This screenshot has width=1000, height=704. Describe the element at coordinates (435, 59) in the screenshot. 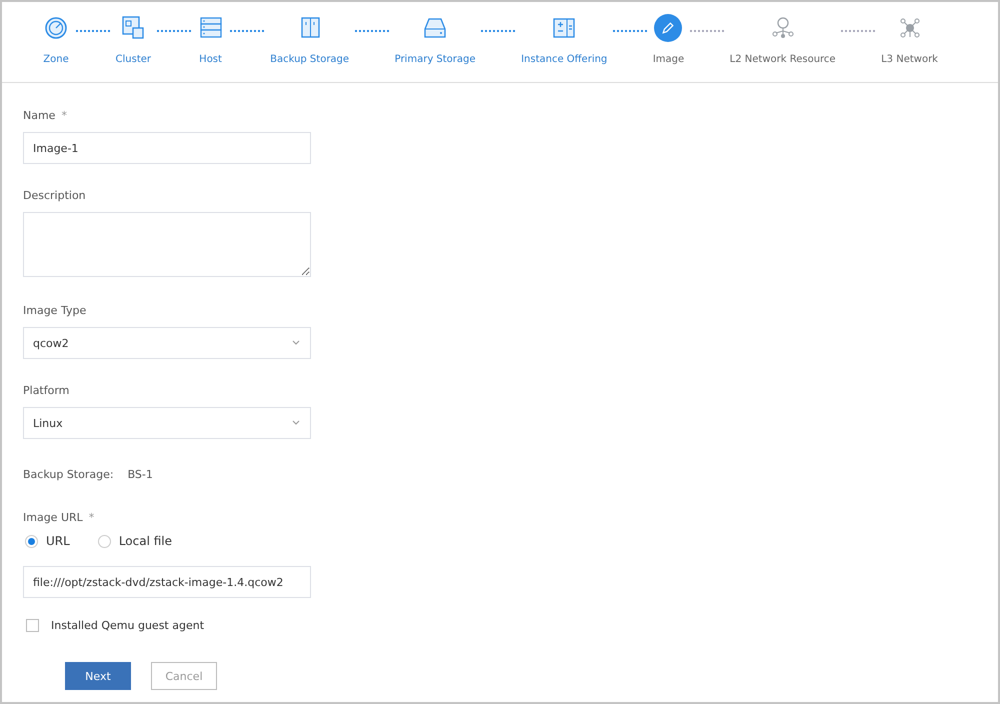

I see `step-label: Primary Storage` at that location.